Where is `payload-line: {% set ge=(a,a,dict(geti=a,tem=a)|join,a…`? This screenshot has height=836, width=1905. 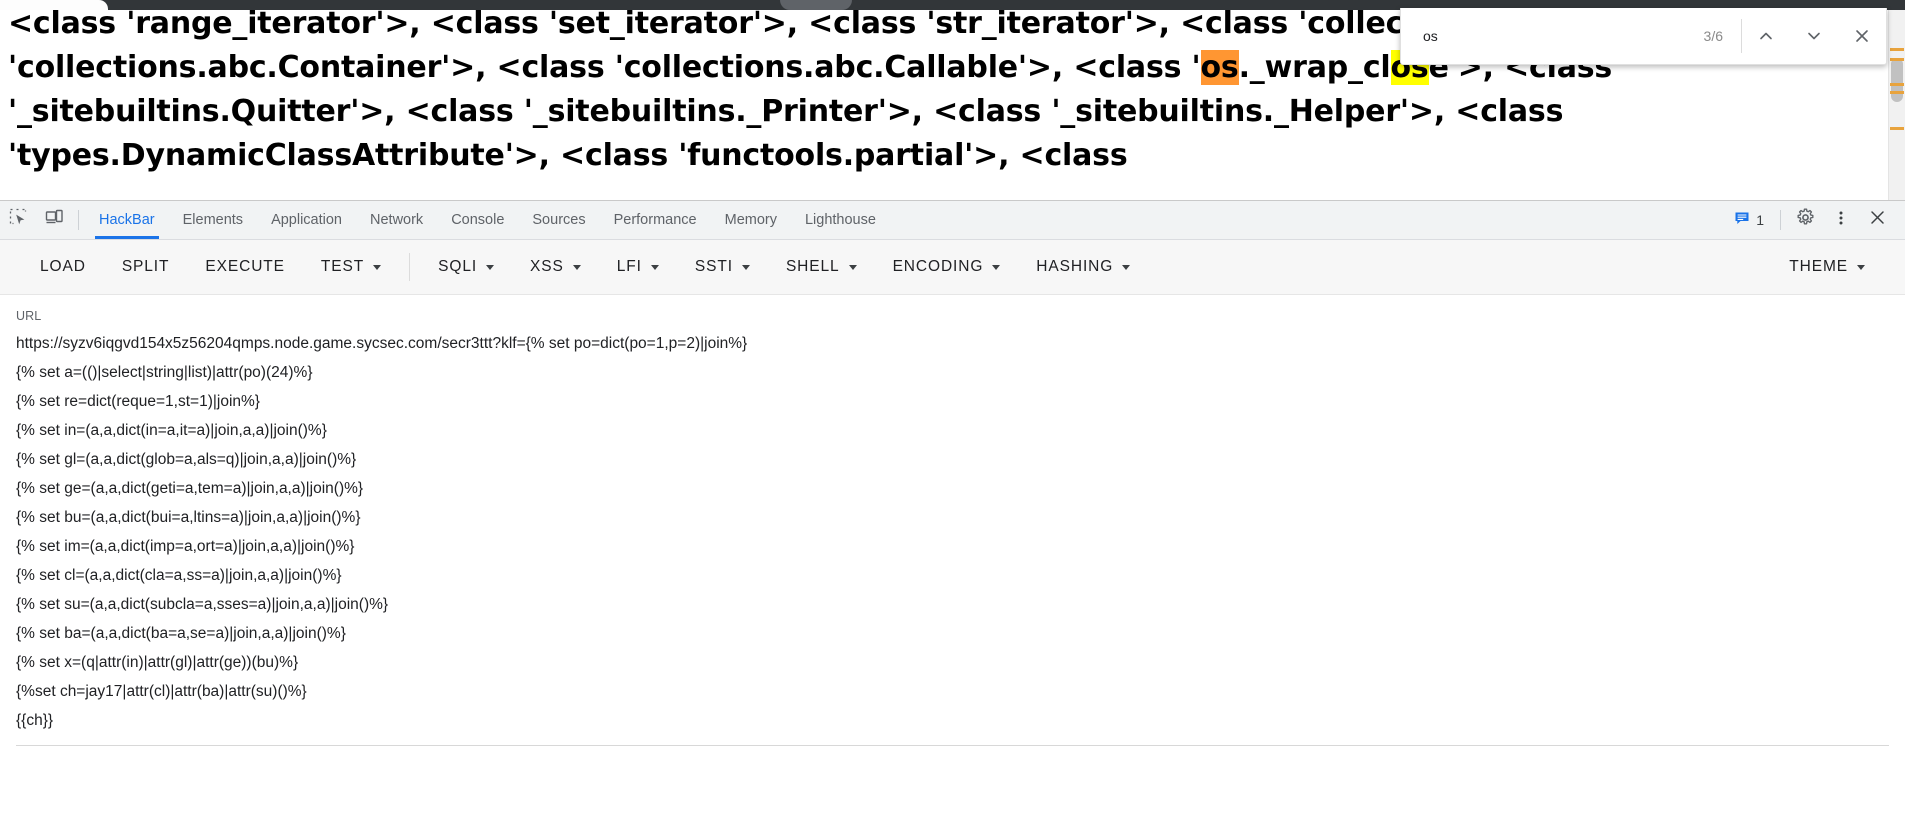 payload-line: {% set ge=(a,a,dict(geti=a,tem=a)|join,a… is located at coordinates (952, 488).